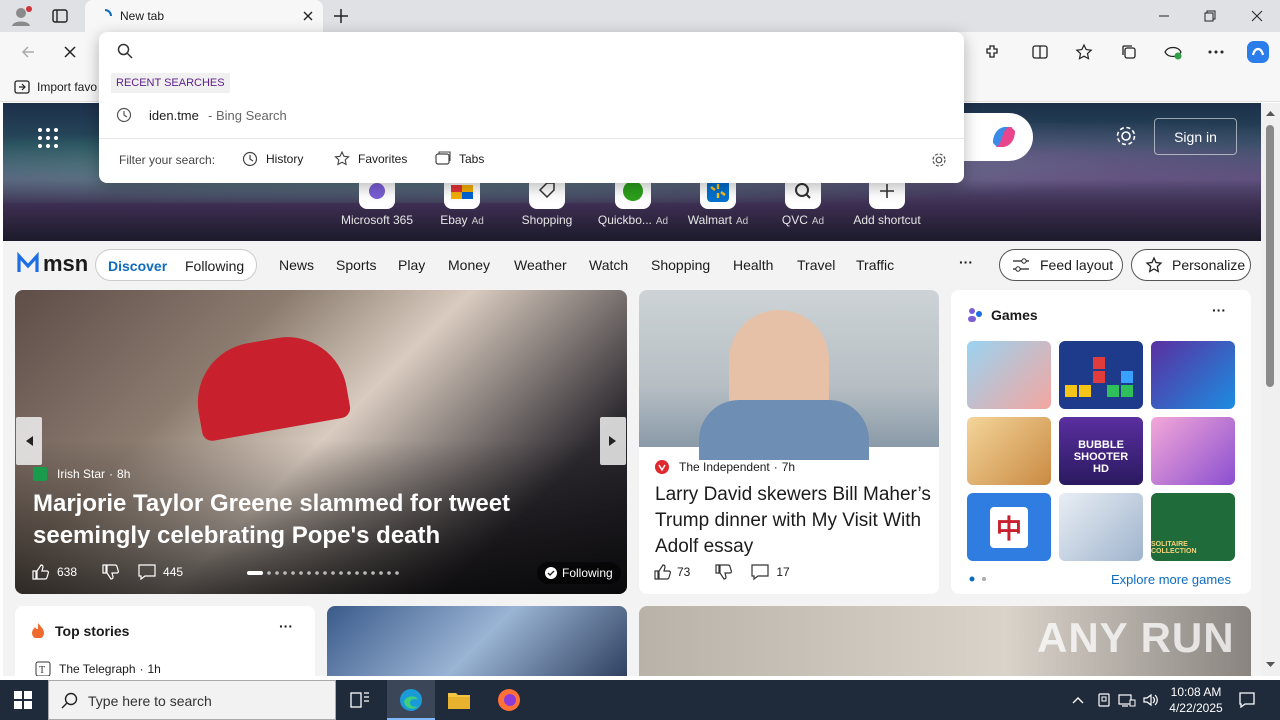 The width and height of the screenshot is (1280, 720). What do you see at coordinates (992, 52) in the screenshot?
I see `extensions-icon` at bounding box center [992, 52].